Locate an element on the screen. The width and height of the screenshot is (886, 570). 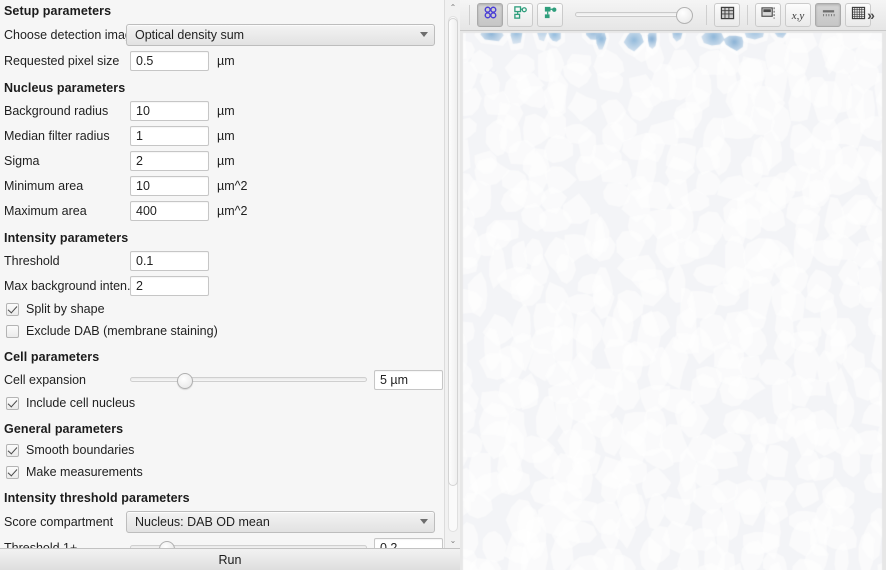
xy-location-icon: x,y is located at coordinates (798, 16).